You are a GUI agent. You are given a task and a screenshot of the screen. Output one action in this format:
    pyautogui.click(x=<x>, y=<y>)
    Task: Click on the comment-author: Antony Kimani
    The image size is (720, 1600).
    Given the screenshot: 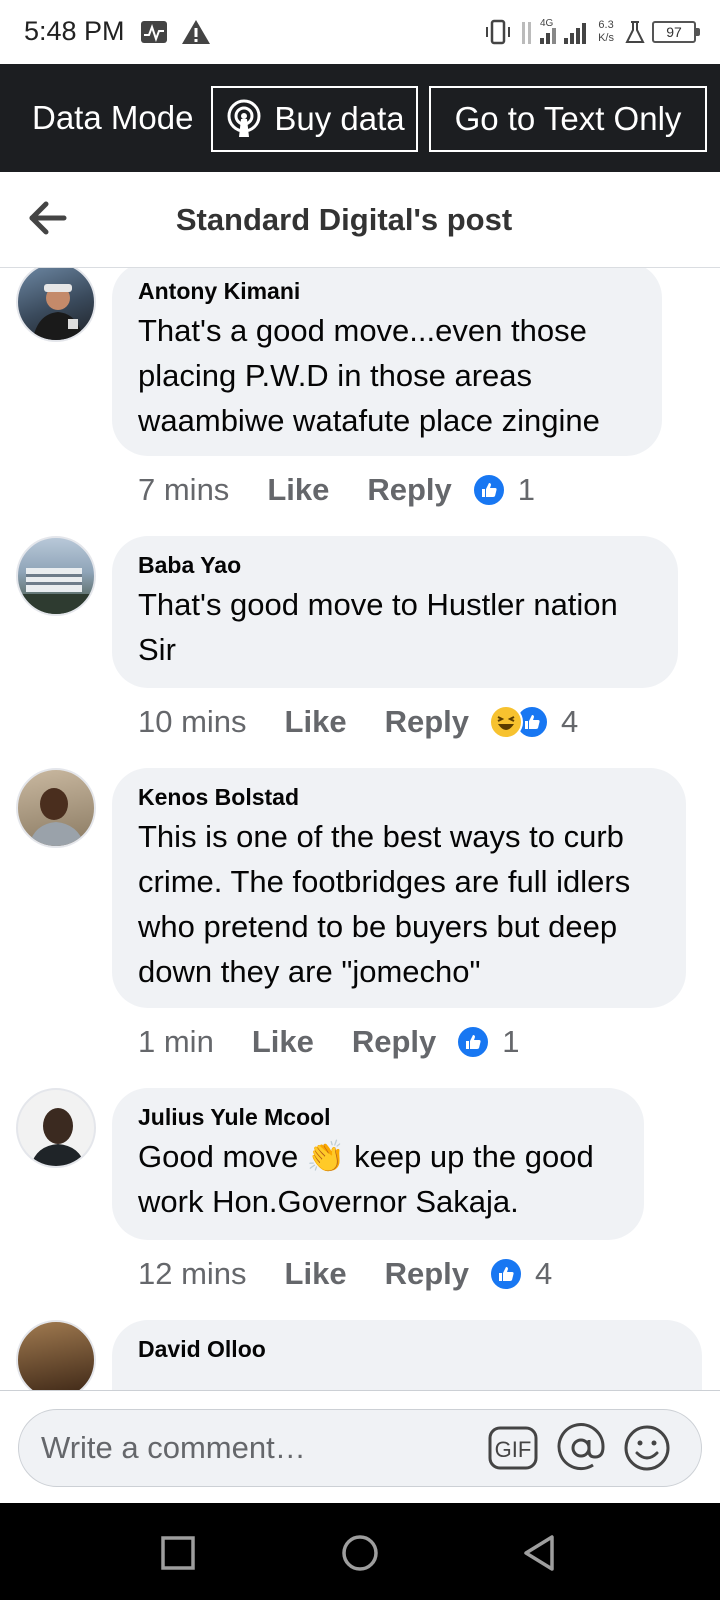 What is the action you would take?
    pyautogui.click(x=387, y=291)
    